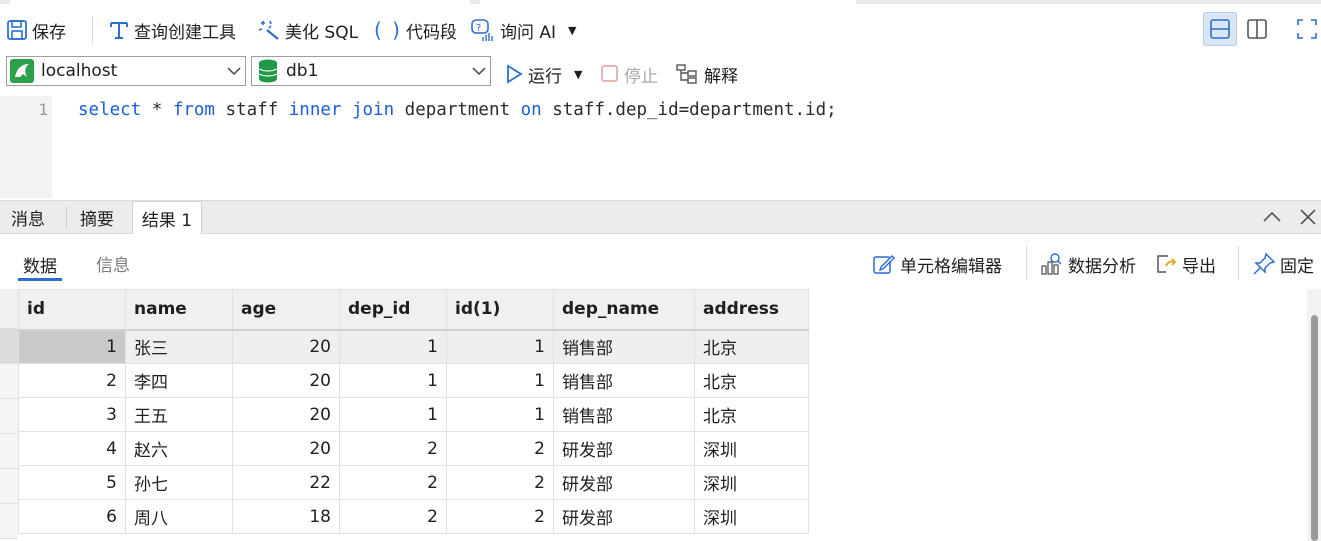 This screenshot has width=1321, height=541. What do you see at coordinates (1257, 29) in the screenshot?
I see `layout-vertical-button` at bounding box center [1257, 29].